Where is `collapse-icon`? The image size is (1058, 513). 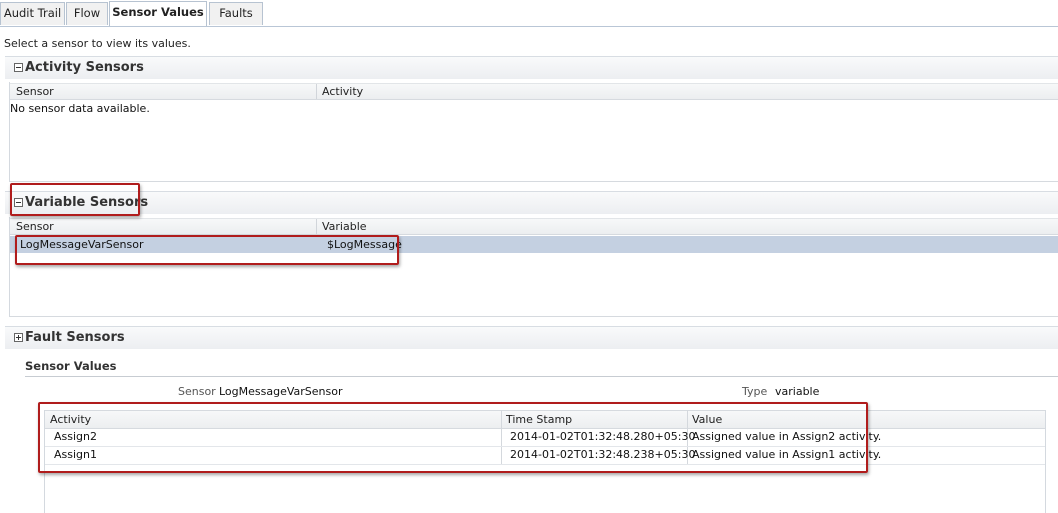
collapse-icon is located at coordinates (18, 67).